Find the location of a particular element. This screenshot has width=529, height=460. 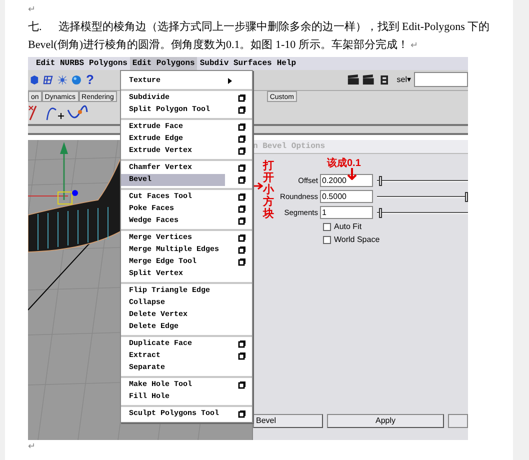

sel-dropdown: sel▾ is located at coordinates (403, 80).